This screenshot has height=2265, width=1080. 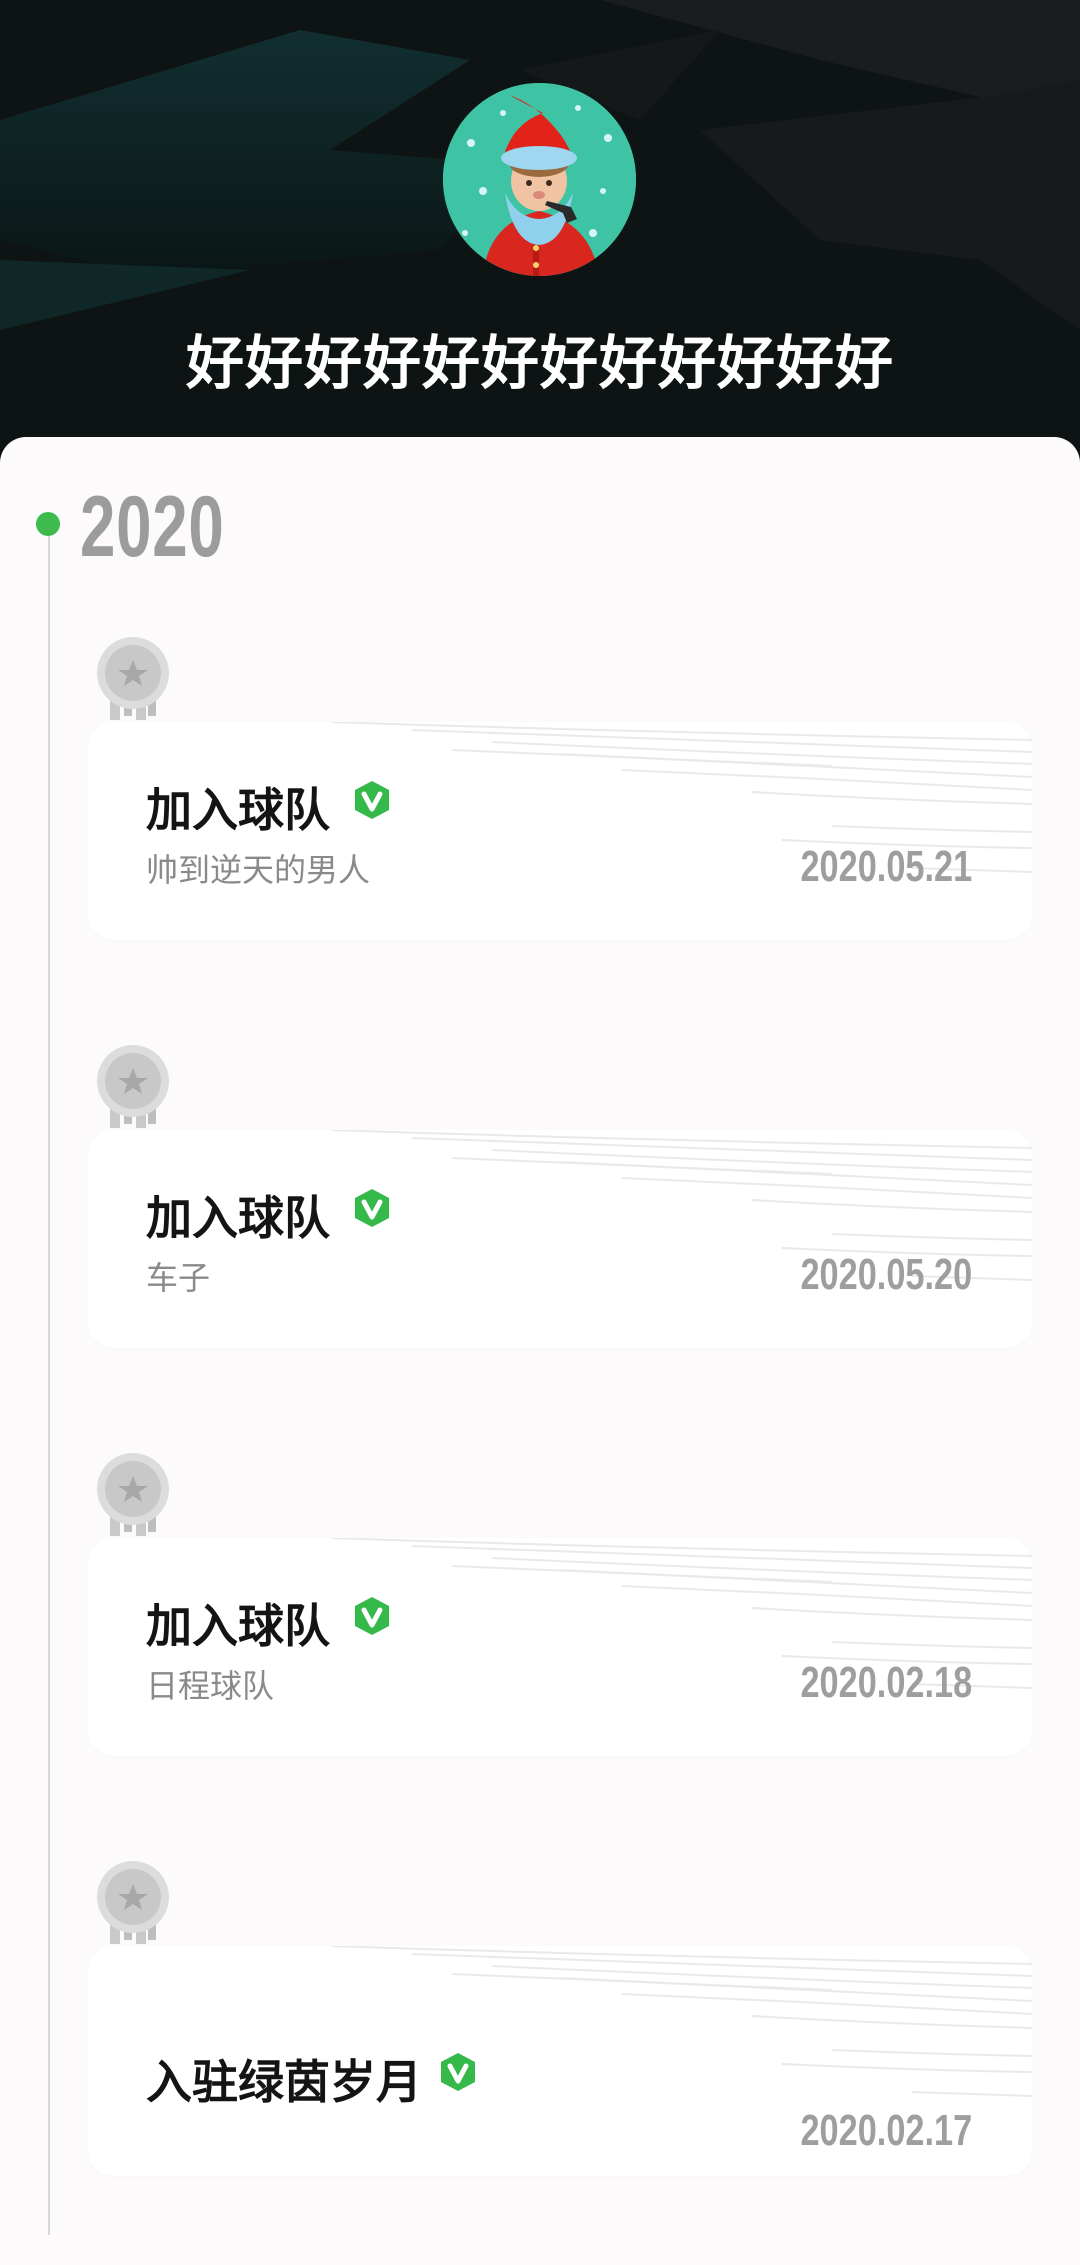 I want to click on event-date: 2020.05.20, so click(x=886, y=1274).